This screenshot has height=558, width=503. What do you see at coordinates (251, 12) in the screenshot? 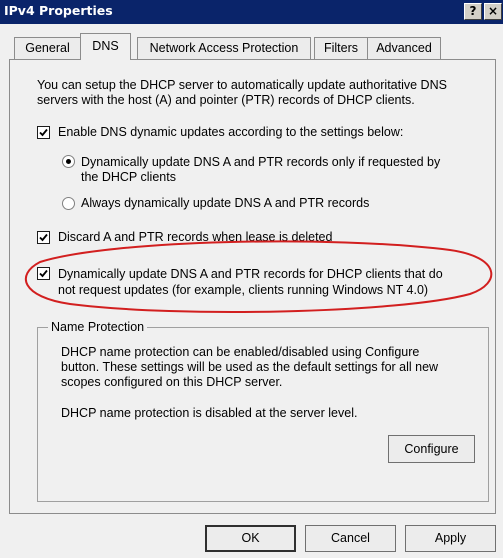
I see `title-bar: IPv4 Properties ? ×` at bounding box center [251, 12].